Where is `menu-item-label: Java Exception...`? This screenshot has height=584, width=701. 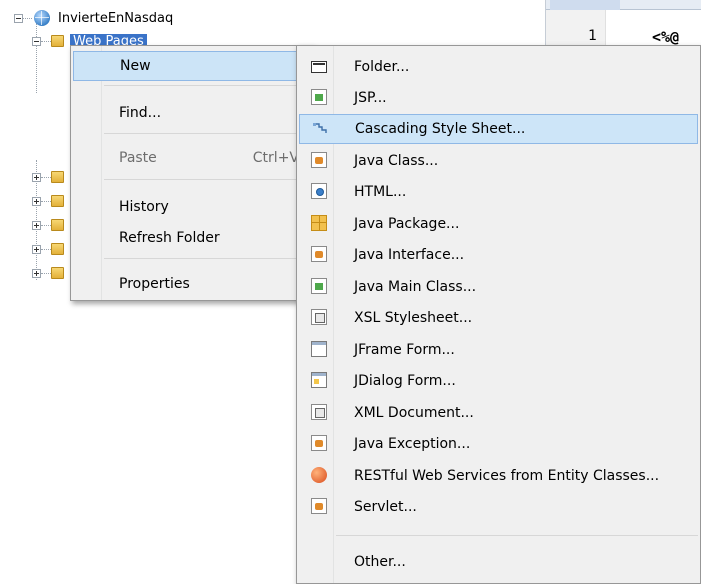
menu-item-label: Java Exception... is located at coordinates (412, 444).